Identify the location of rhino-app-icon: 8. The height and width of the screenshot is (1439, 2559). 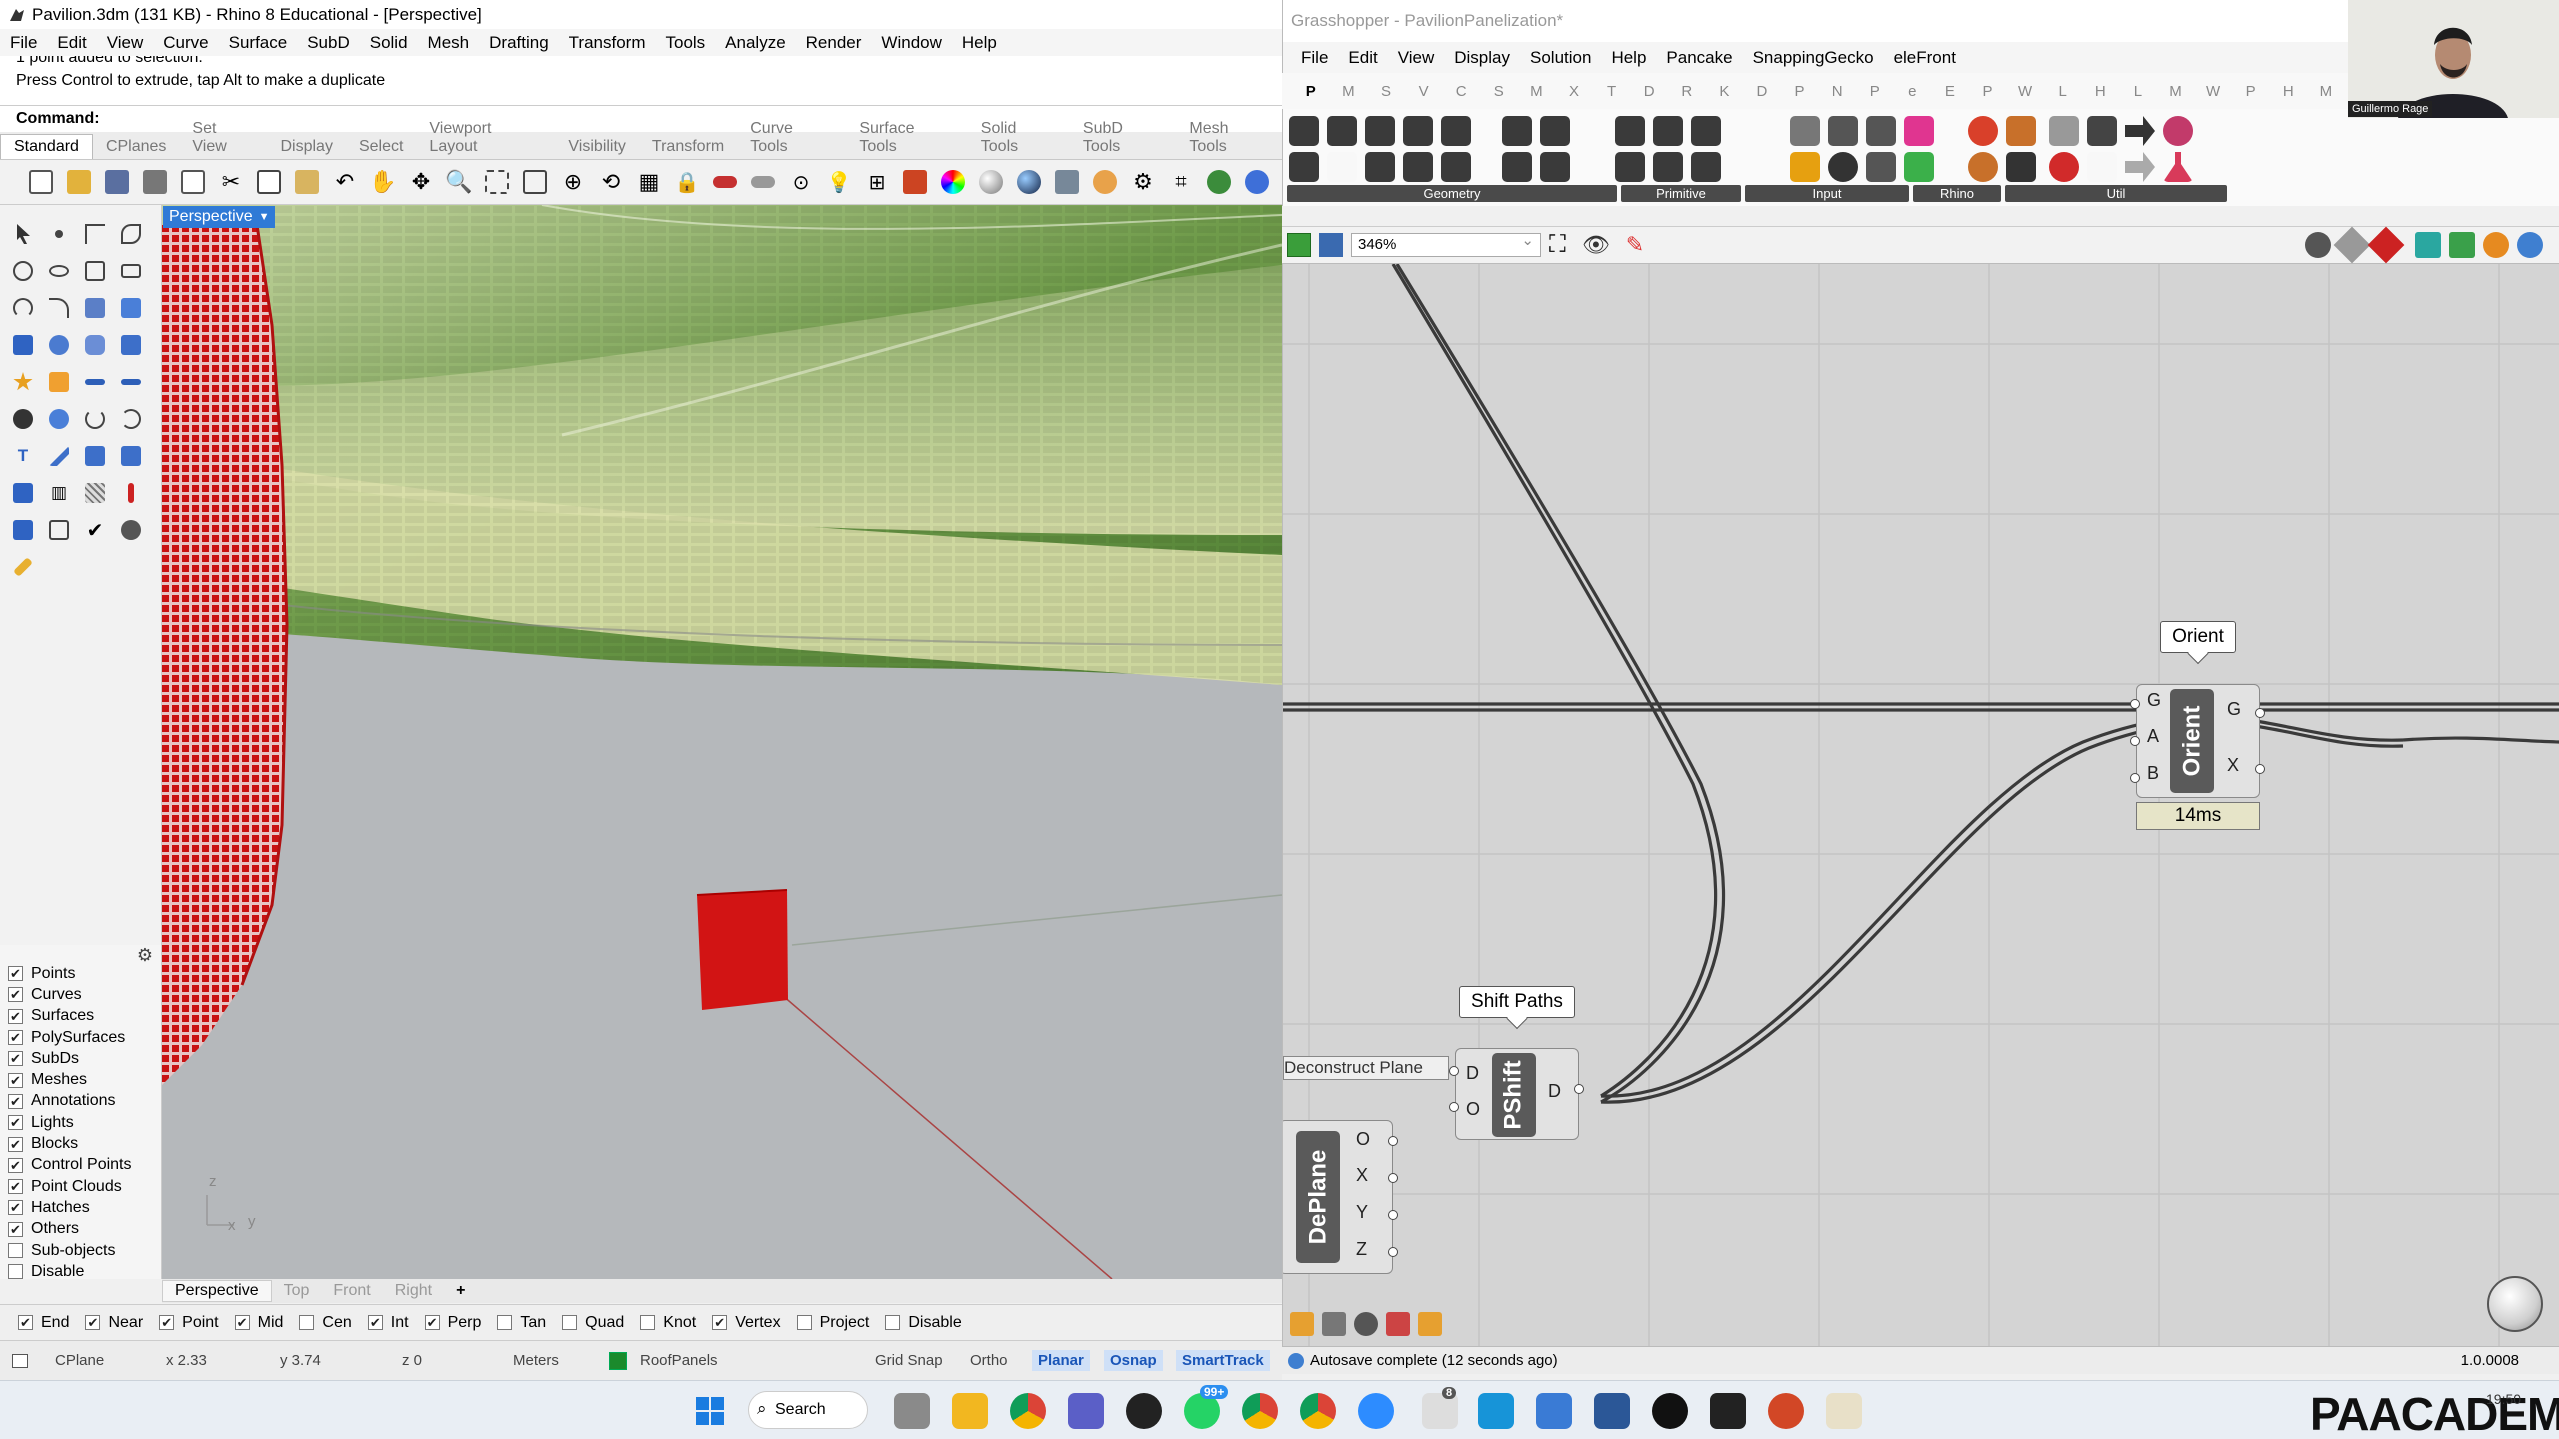
(1440, 1408).